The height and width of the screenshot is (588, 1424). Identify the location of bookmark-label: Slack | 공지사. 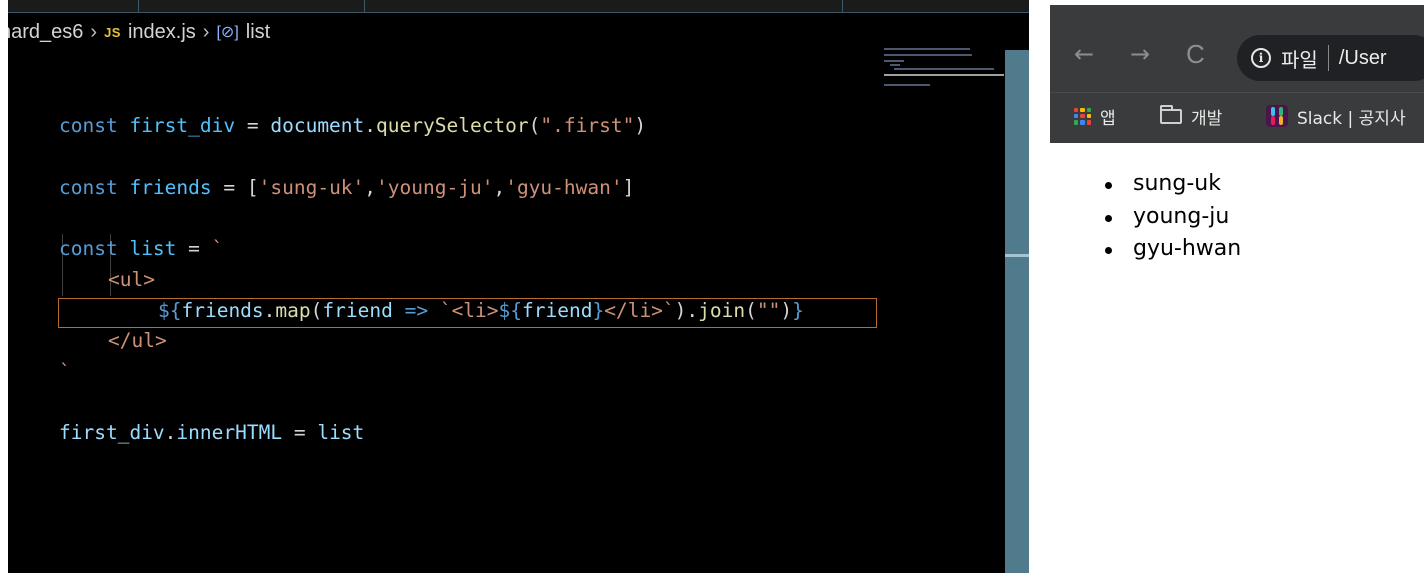
(1351, 118).